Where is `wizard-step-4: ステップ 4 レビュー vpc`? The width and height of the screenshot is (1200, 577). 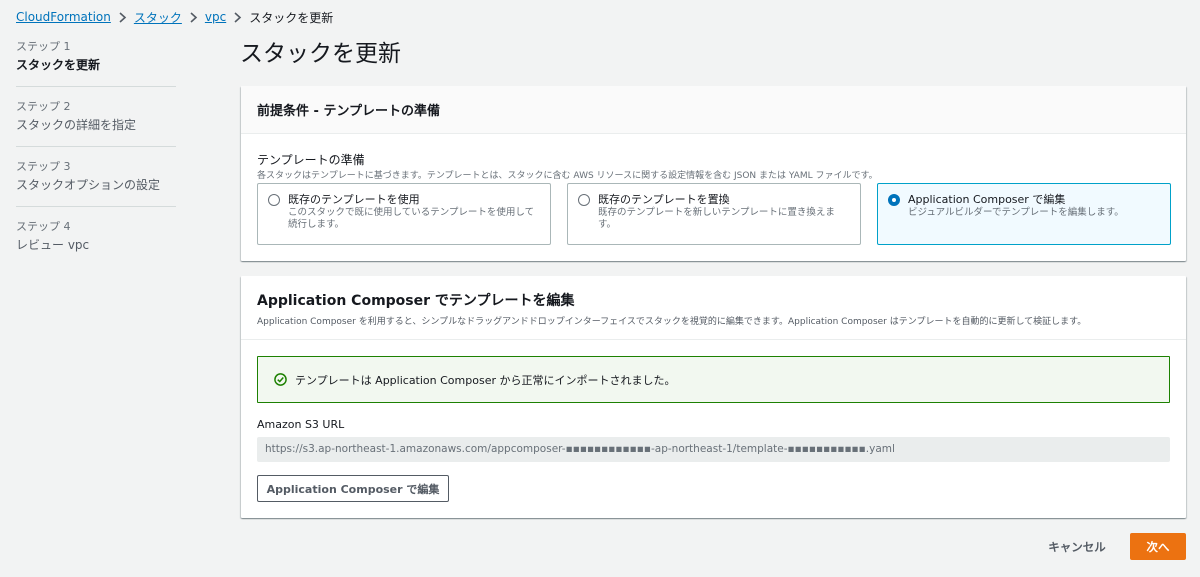
wizard-step-4: ステップ 4 レビュー vpc is located at coordinates (96, 243).